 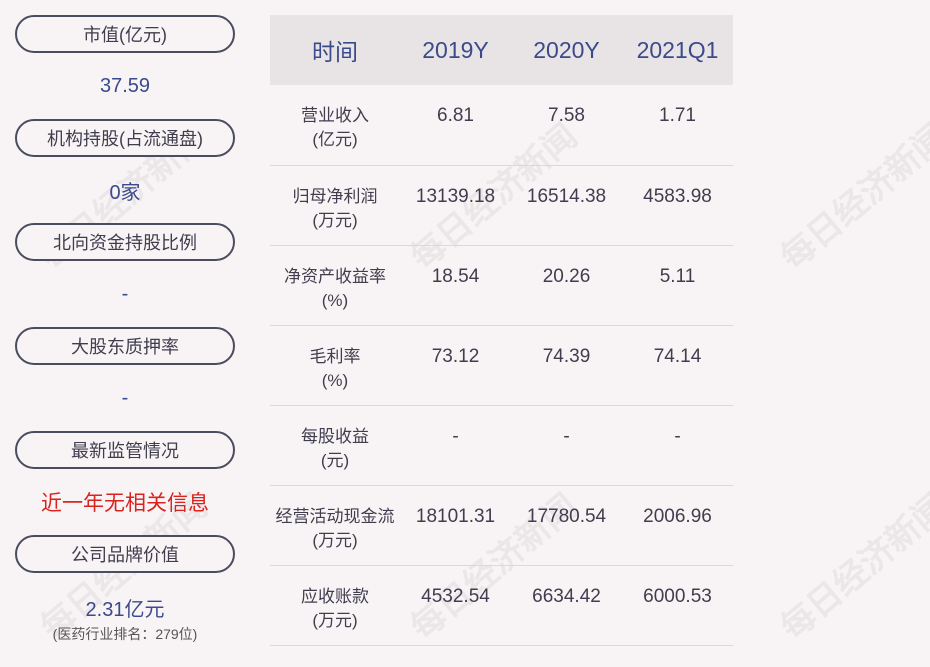 I want to click on pledge-ratio-value: -, so click(x=125, y=397).